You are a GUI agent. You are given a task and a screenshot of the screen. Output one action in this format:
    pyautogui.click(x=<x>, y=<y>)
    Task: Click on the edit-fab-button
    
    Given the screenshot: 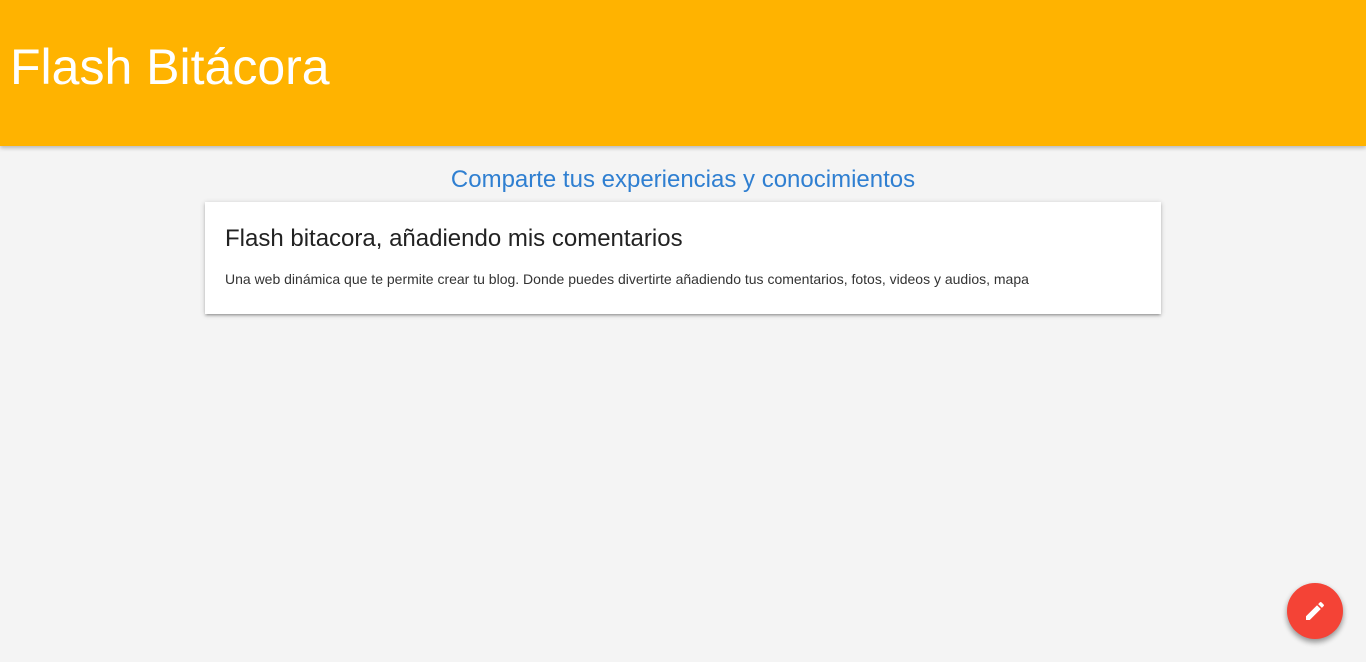 What is the action you would take?
    pyautogui.click(x=1315, y=611)
    